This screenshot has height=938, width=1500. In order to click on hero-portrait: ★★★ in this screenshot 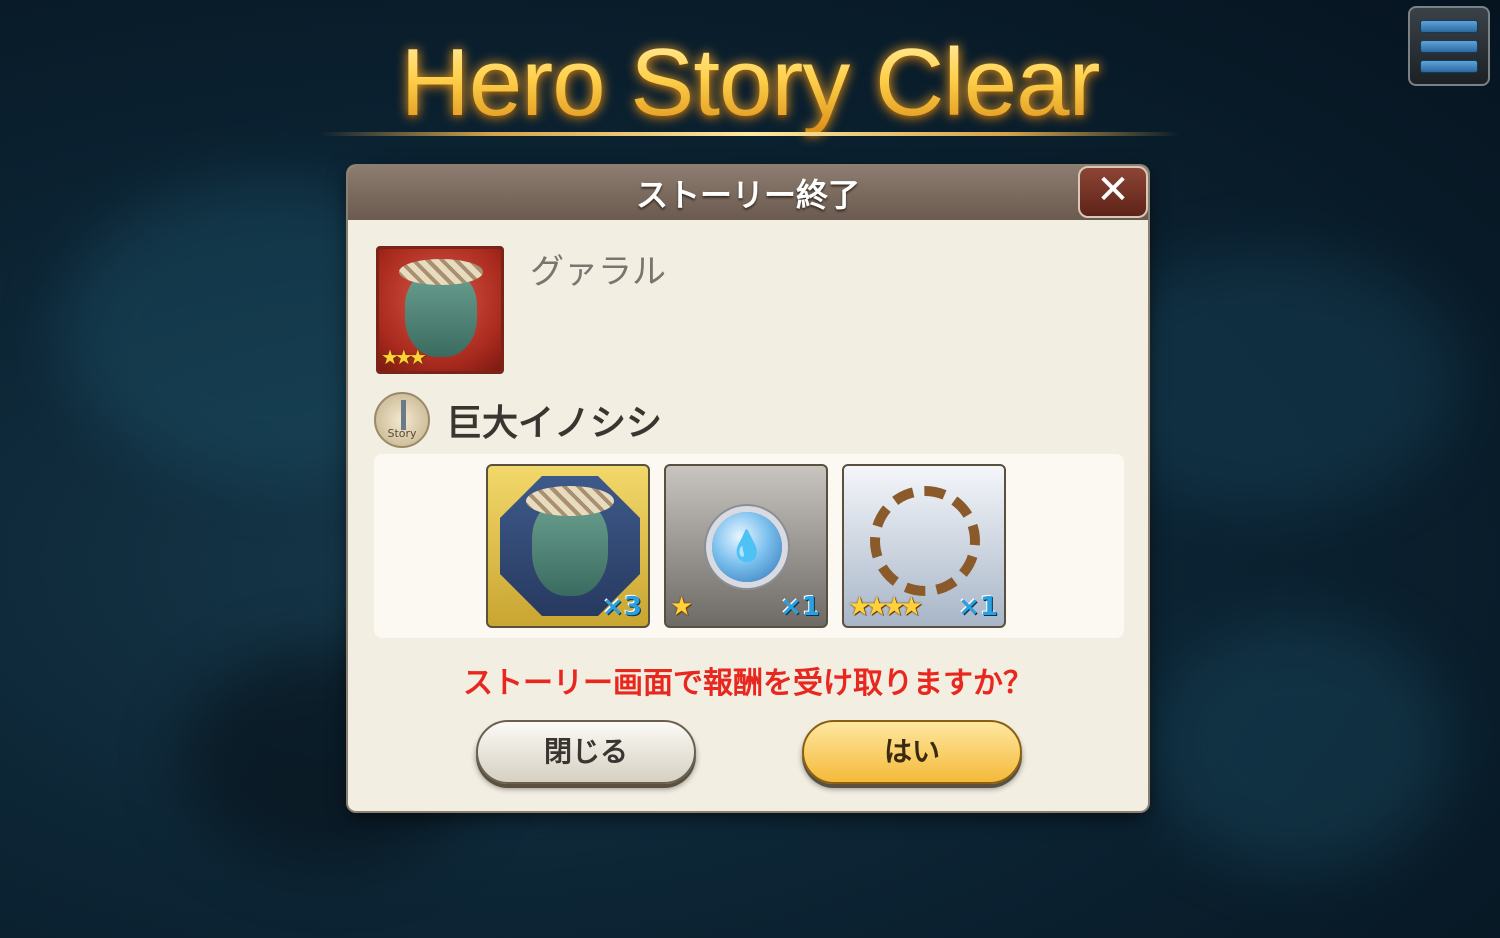, I will do `click(440, 310)`.